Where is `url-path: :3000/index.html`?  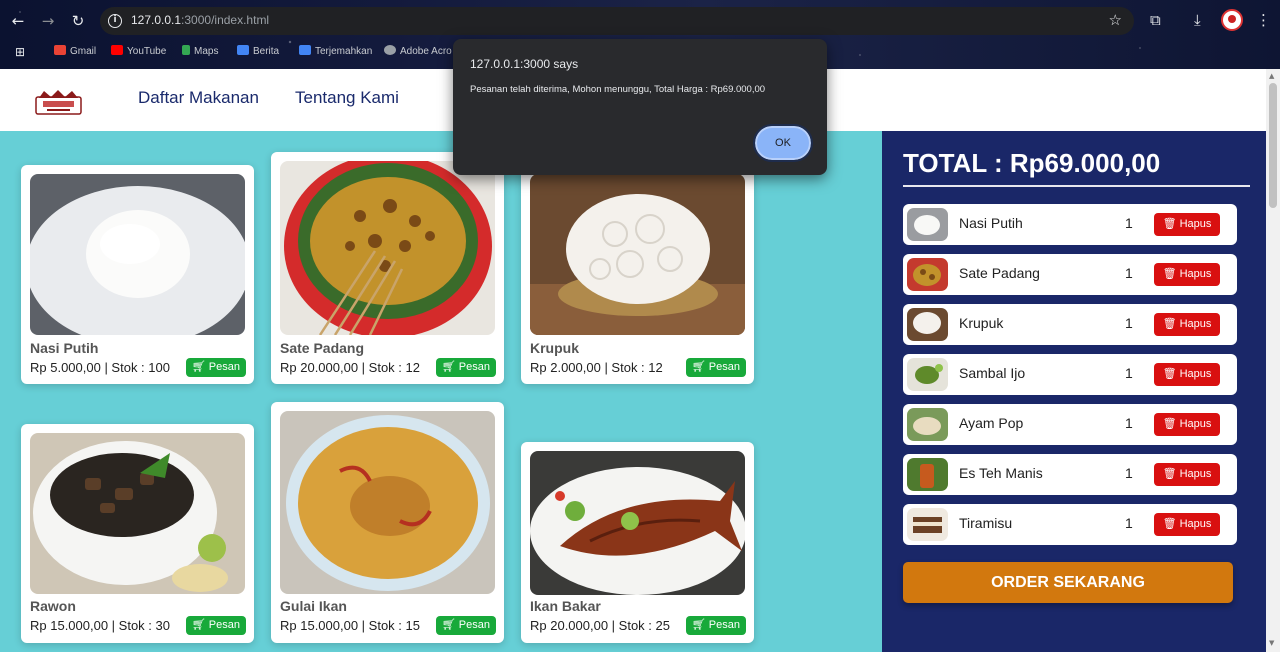
url-path: :3000/index.html is located at coordinates (225, 20).